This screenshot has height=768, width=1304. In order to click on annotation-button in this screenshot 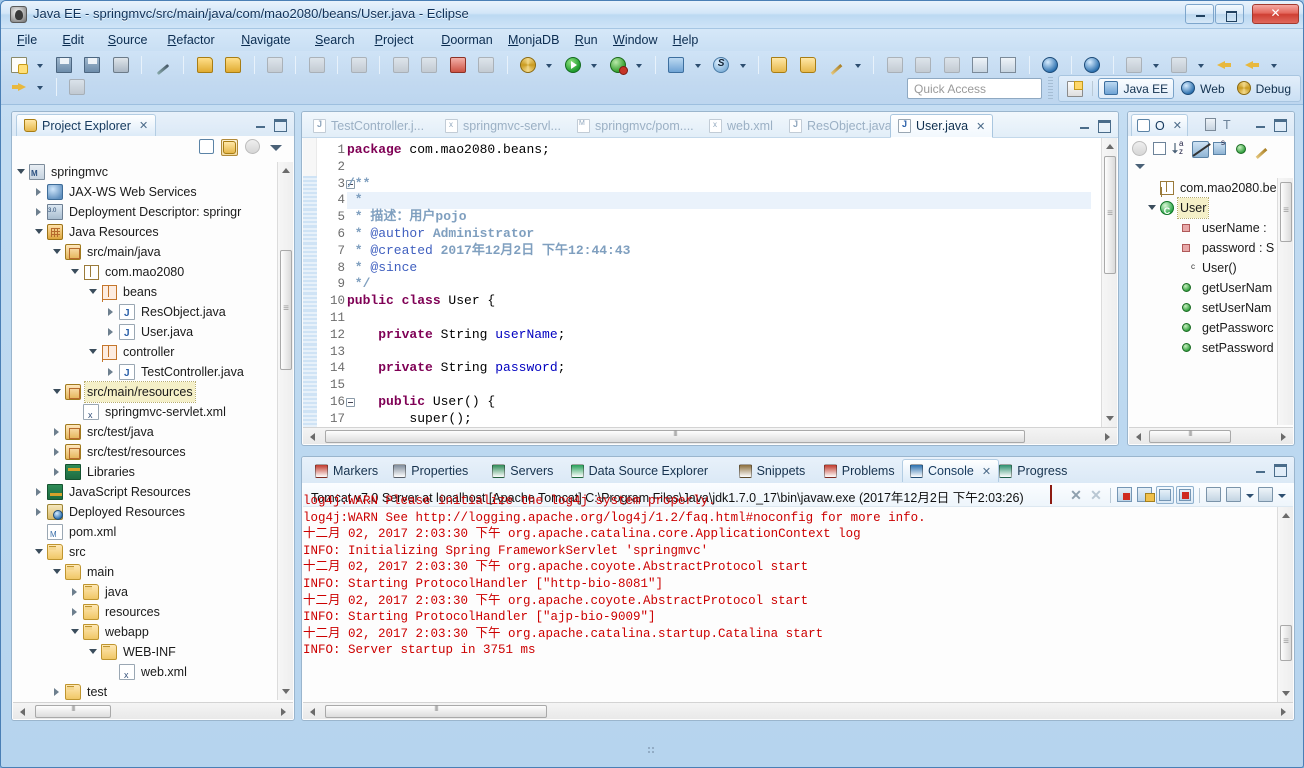, I will do `click(895, 65)`.